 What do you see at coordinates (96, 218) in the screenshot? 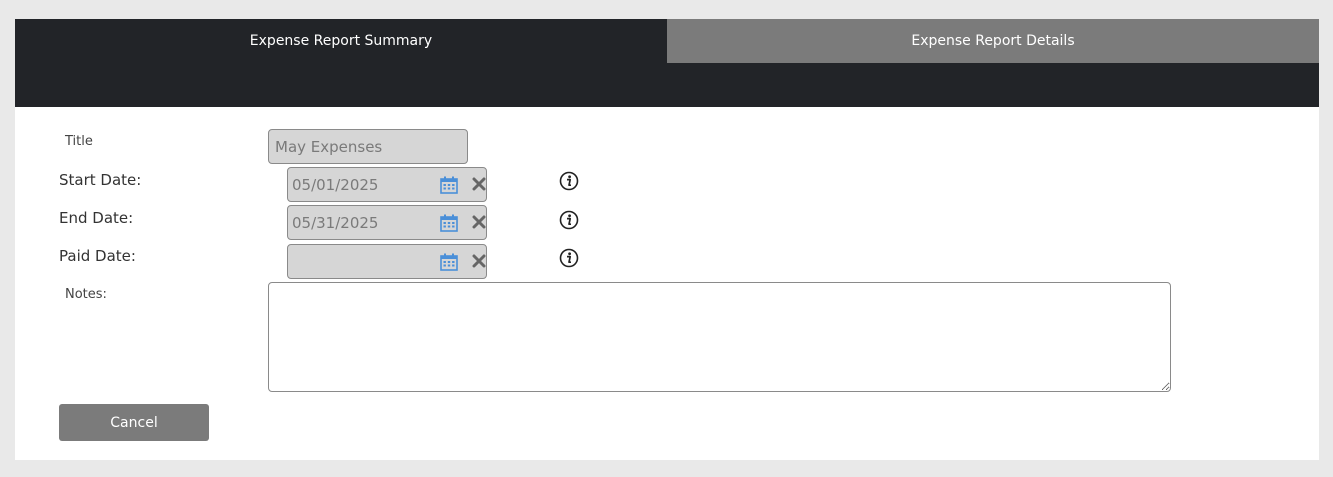
I see `end-date-label: End Date:` at bounding box center [96, 218].